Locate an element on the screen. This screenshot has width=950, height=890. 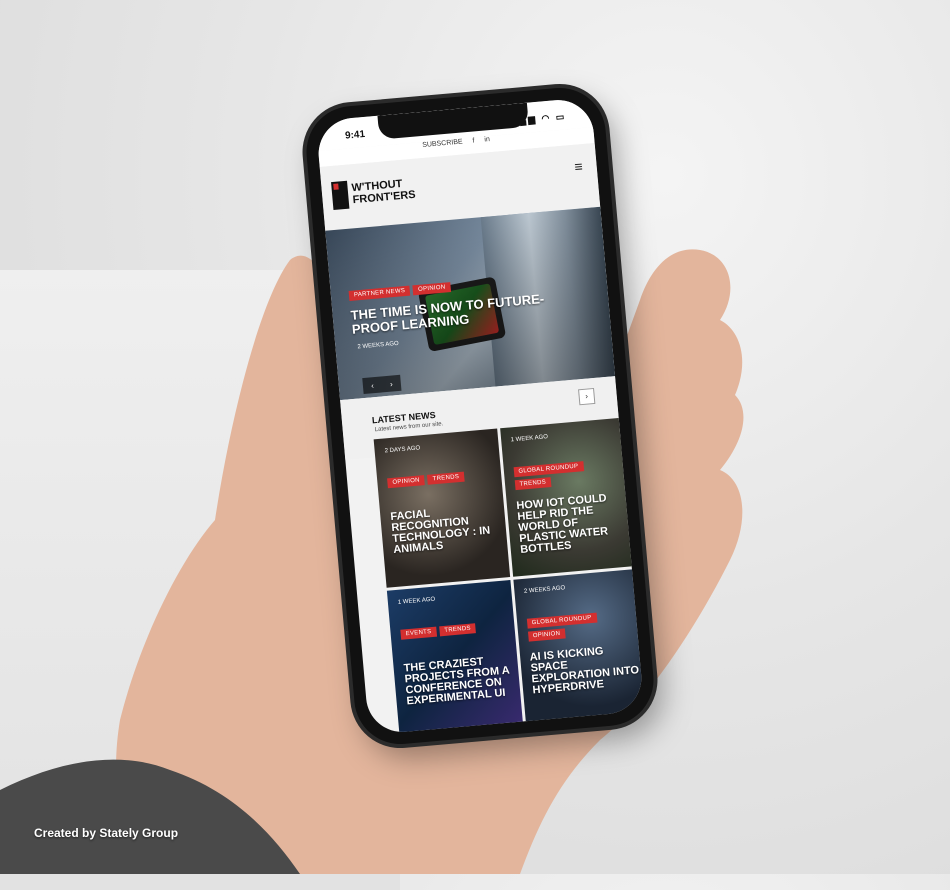
facebook-icon: f is located at coordinates (473, 140).